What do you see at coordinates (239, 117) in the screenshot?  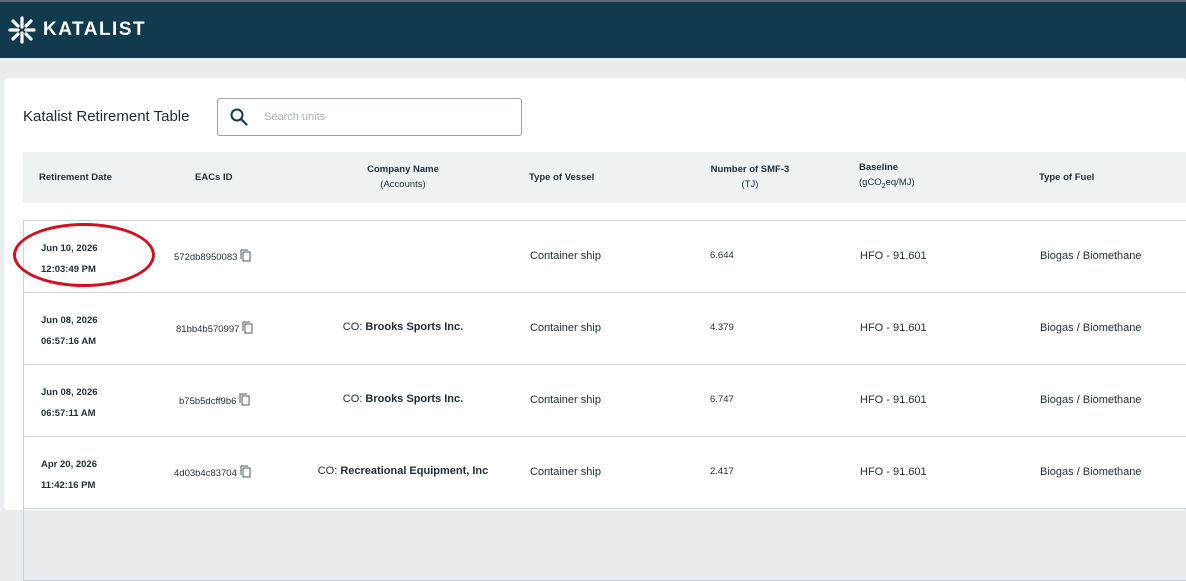 I see `search-icon` at bounding box center [239, 117].